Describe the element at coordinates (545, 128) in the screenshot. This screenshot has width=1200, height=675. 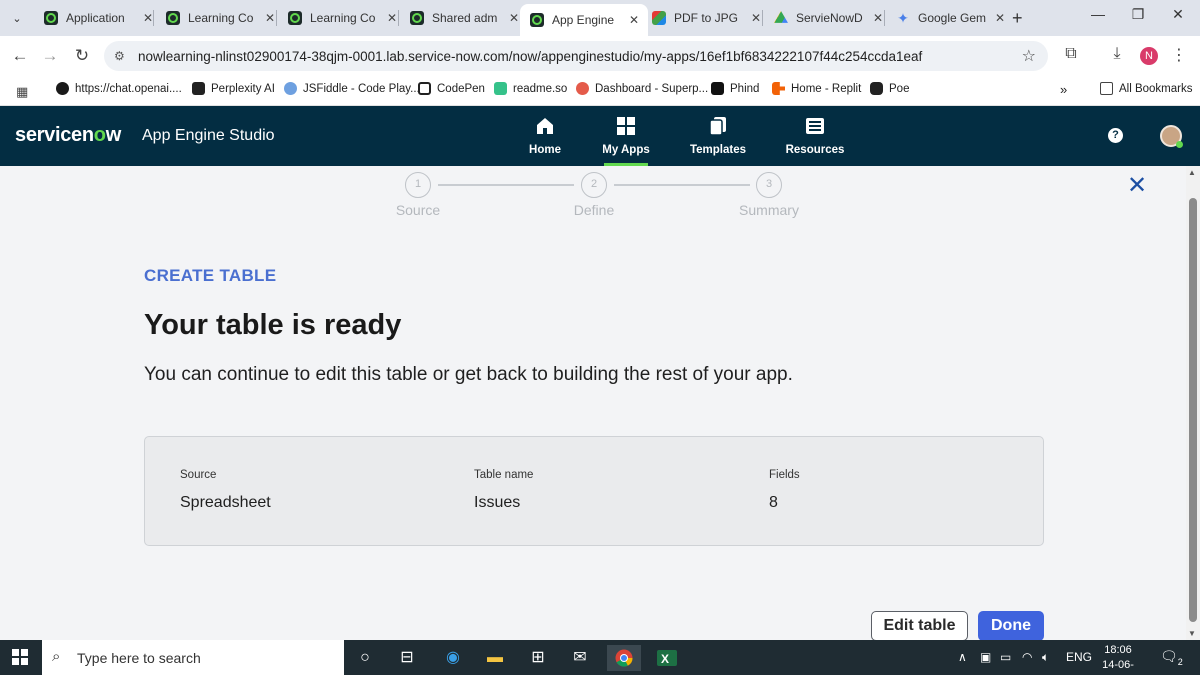
I see `home-icon` at that location.